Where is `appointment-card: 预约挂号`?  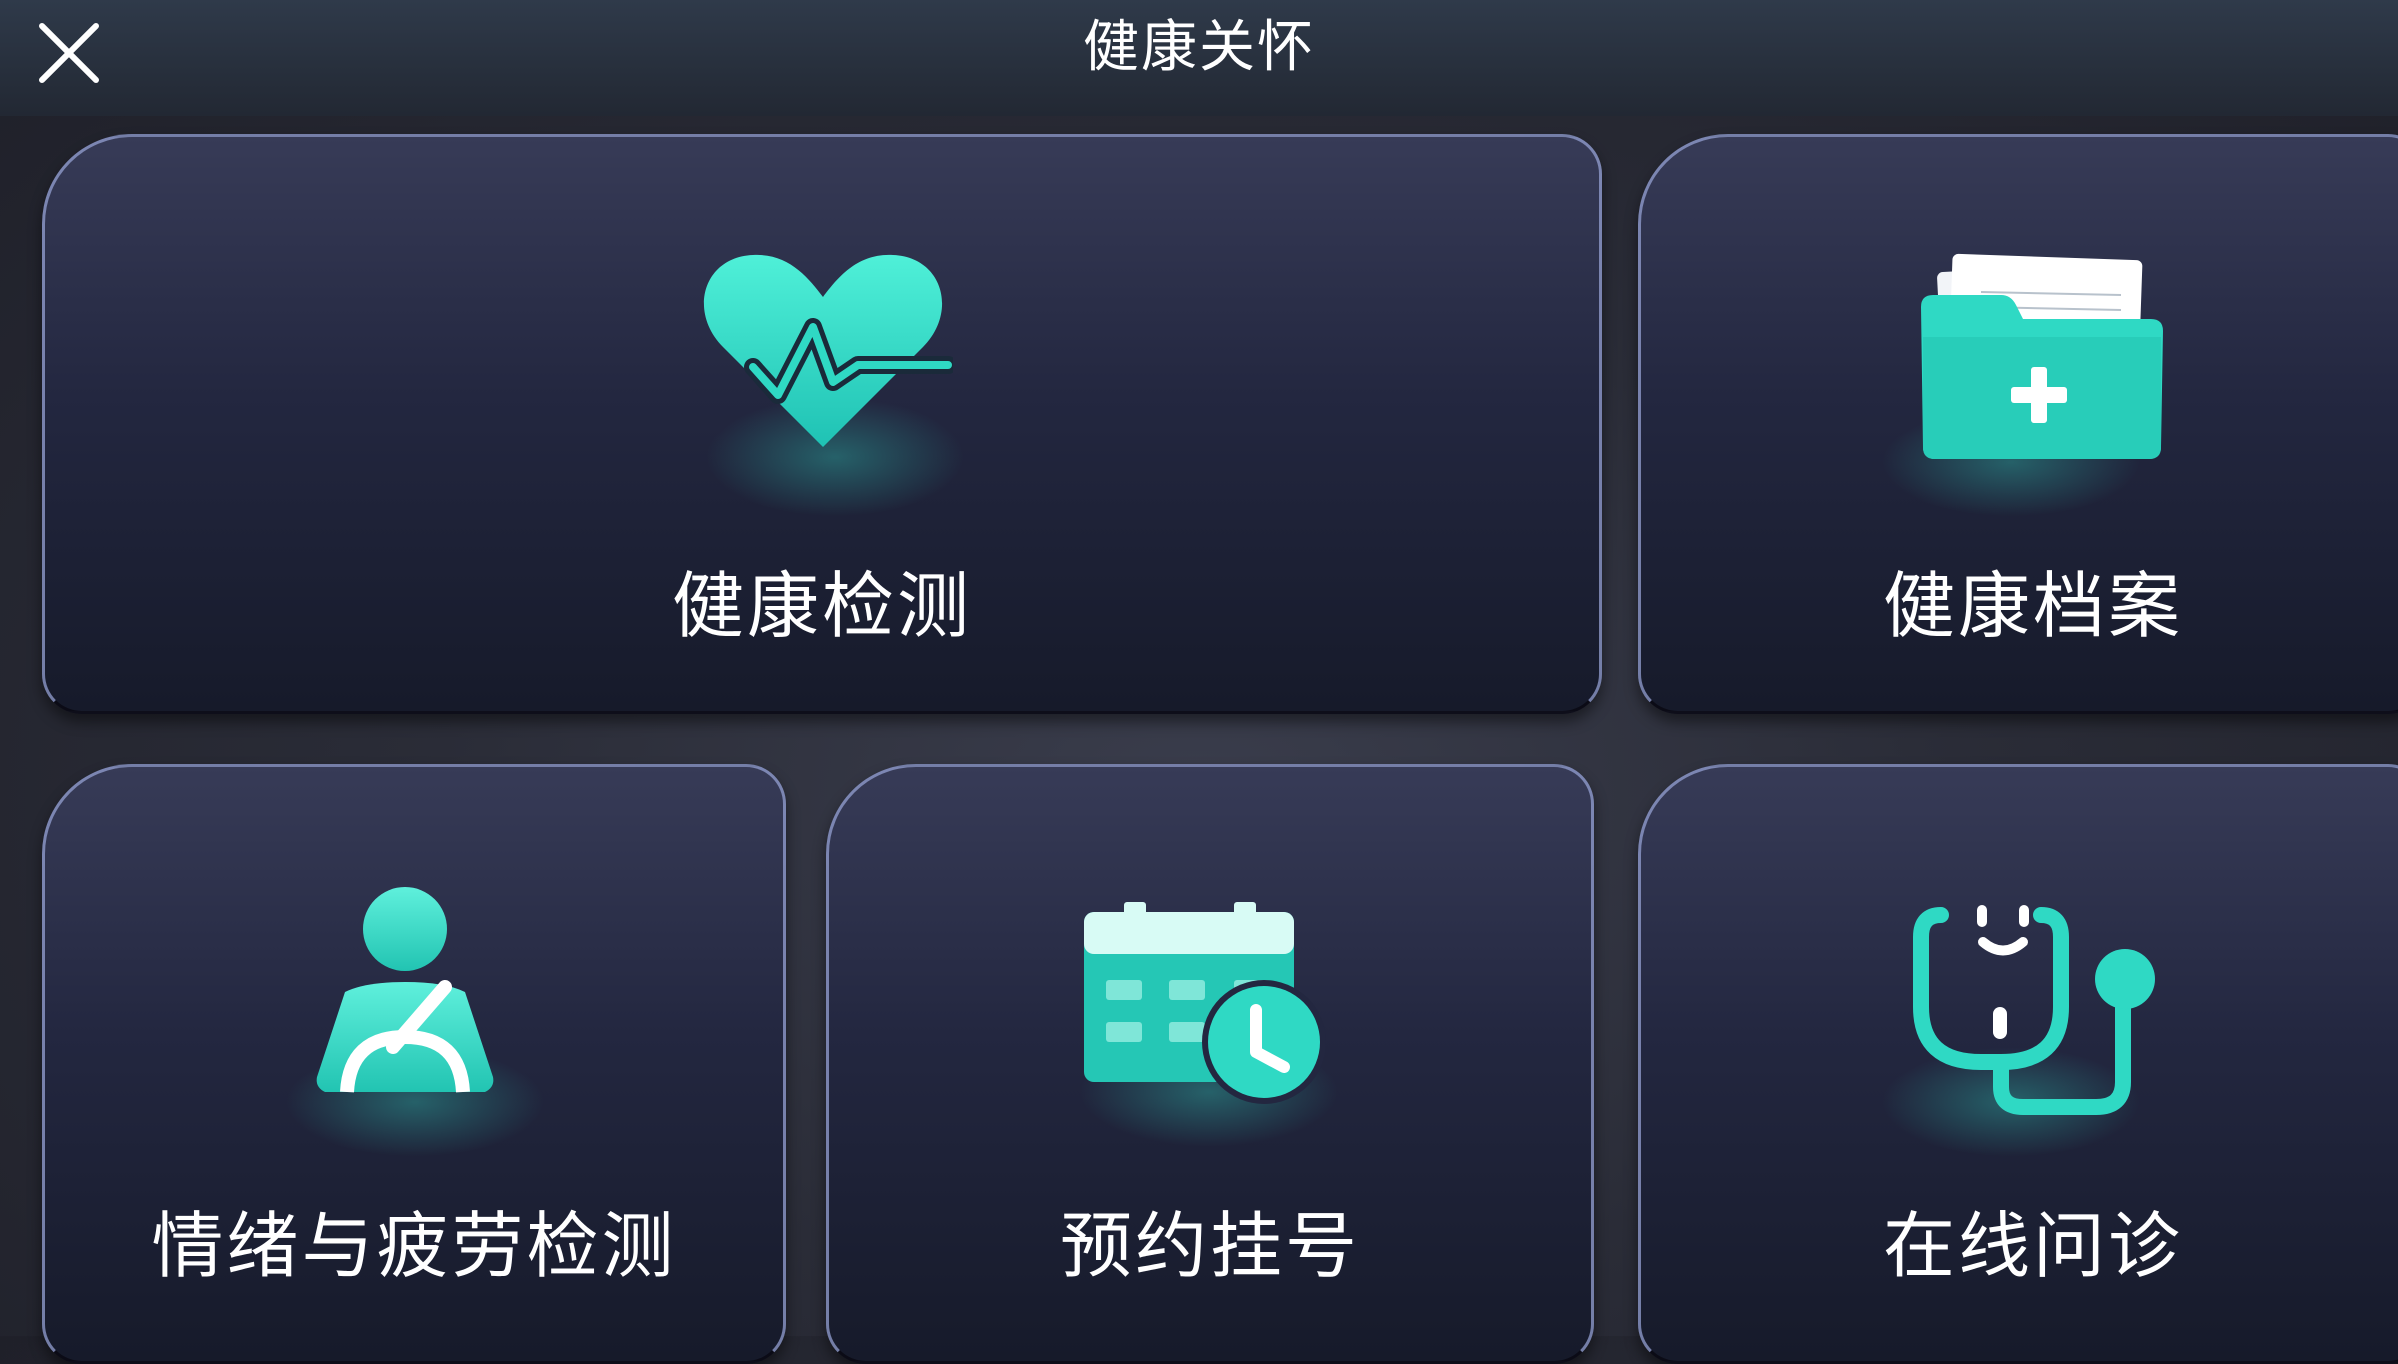
appointment-card: 预约挂号 is located at coordinates (1210, 1064).